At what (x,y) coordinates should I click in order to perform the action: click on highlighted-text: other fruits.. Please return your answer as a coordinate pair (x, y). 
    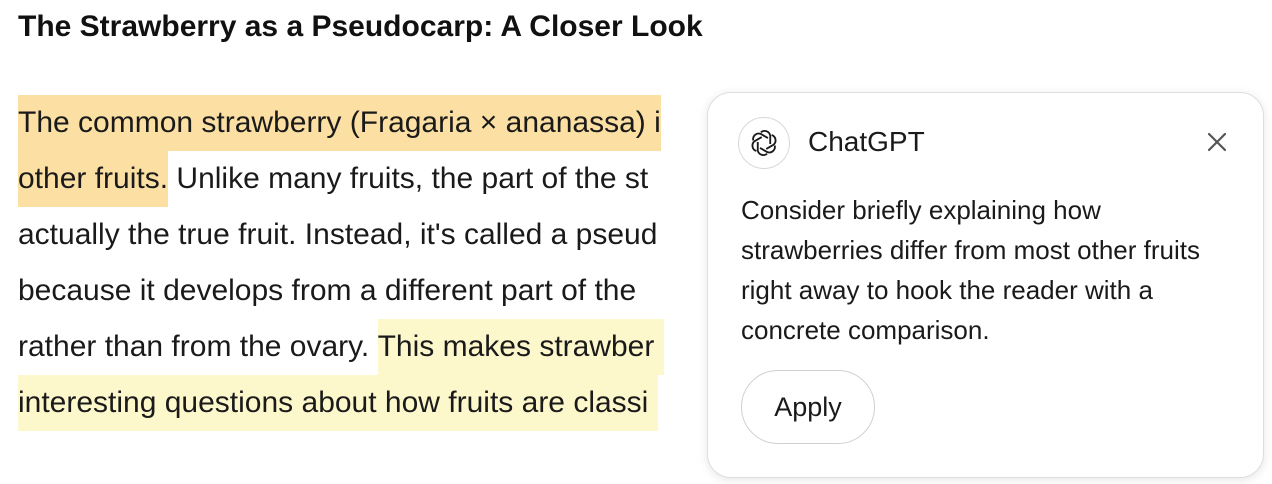
    Looking at the image, I should click on (93, 179).